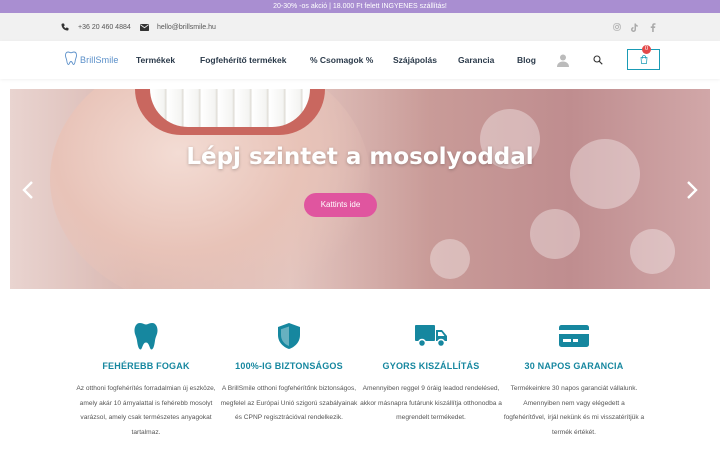 The height and width of the screenshot is (450, 720). I want to click on nav-item-fogfeherito-termekek: Fogfehérítő termékek, so click(243, 60).